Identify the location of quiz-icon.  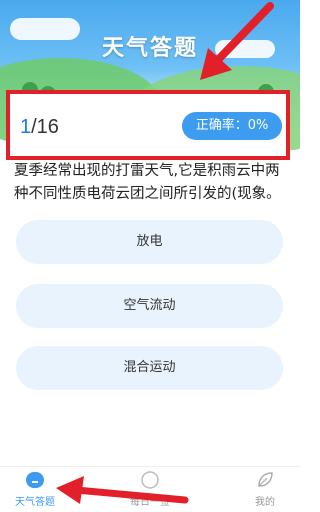
(35, 480).